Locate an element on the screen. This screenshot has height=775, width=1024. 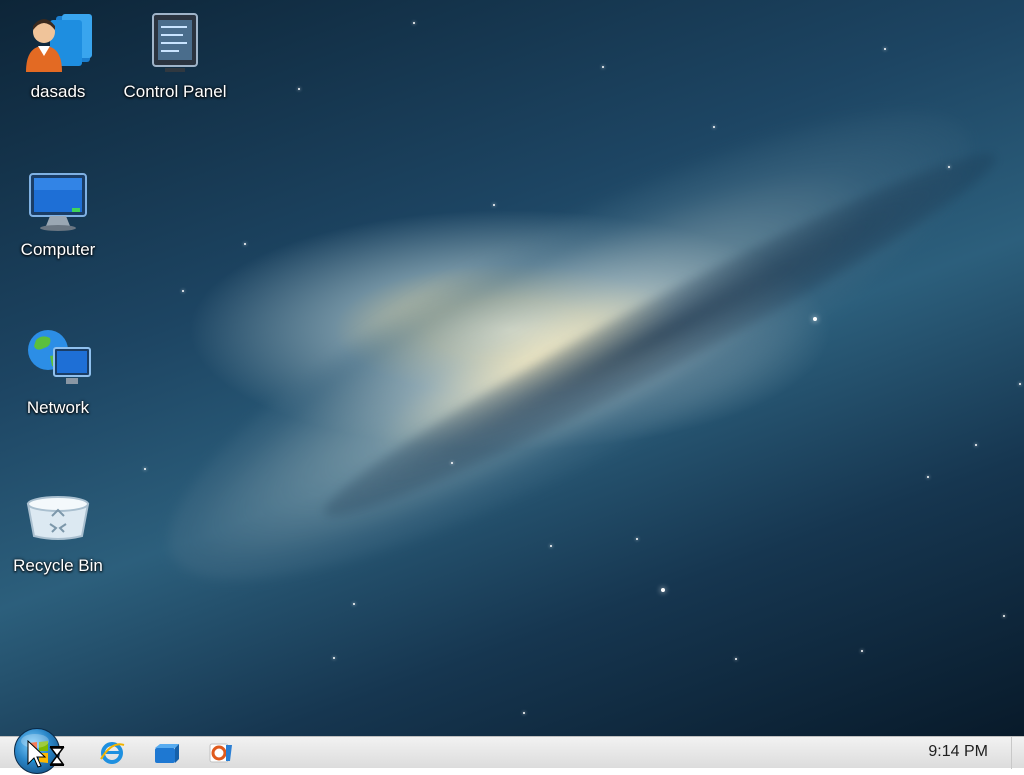
desktop-icon-computer: Computer is located at coordinates (58, 214).